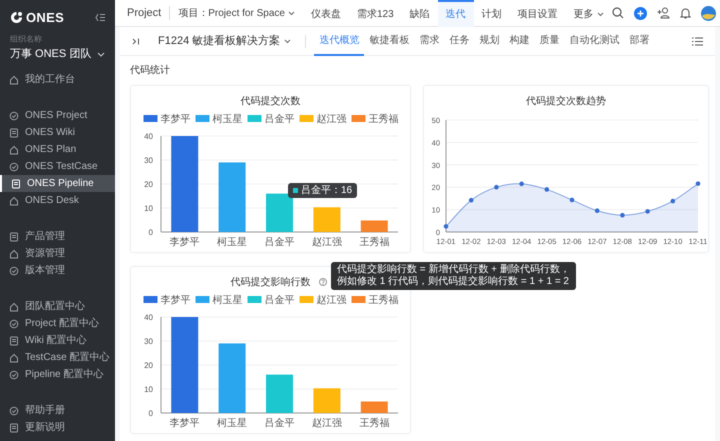 The image size is (720, 441). Describe the element at coordinates (566, 101) in the screenshot. I see `chart-title: 代码提交次数趋势` at that location.